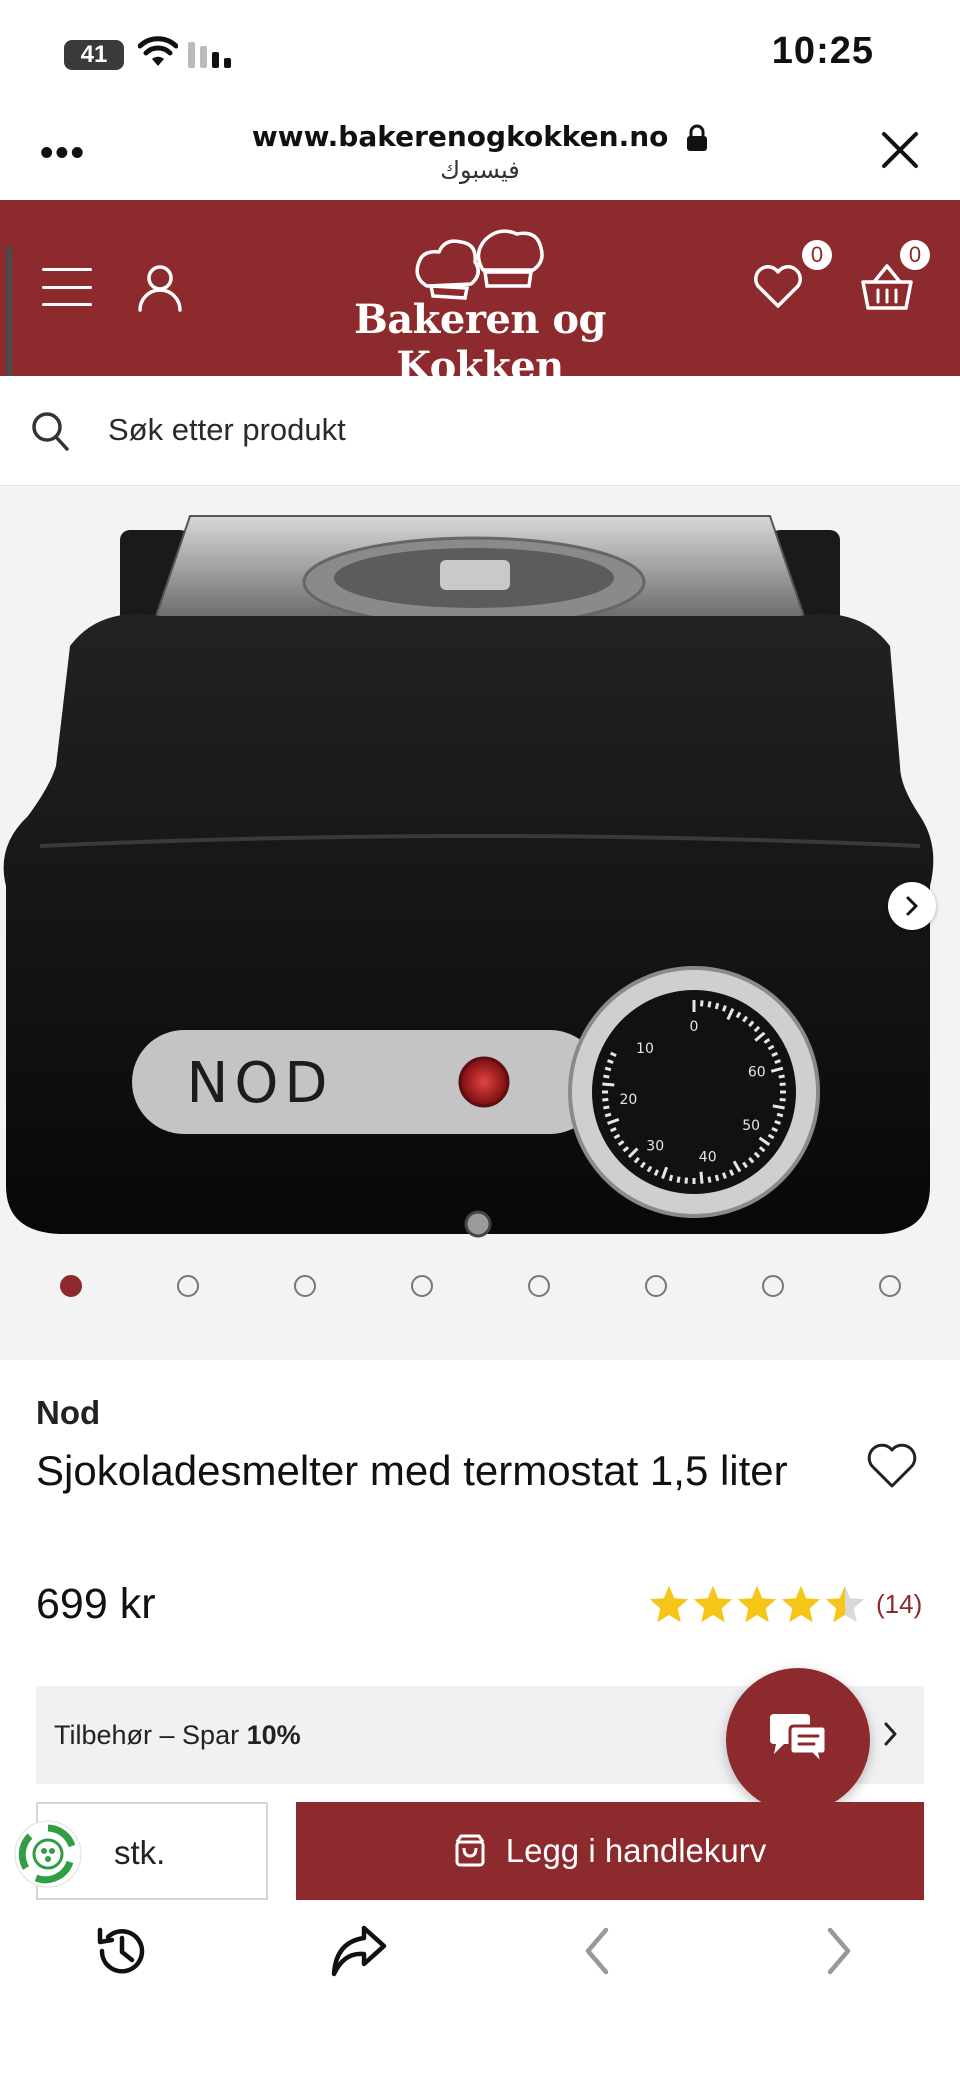  I want to click on battery-level: 41, so click(94, 54).